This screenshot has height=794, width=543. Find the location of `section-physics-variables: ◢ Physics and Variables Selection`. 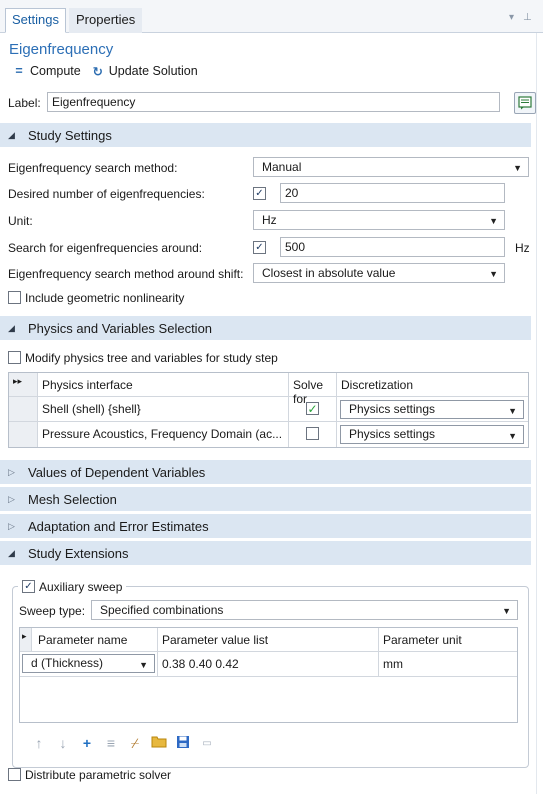

section-physics-variables: ◢ Physics and Variables Selection is located at coordinates (265, 328).